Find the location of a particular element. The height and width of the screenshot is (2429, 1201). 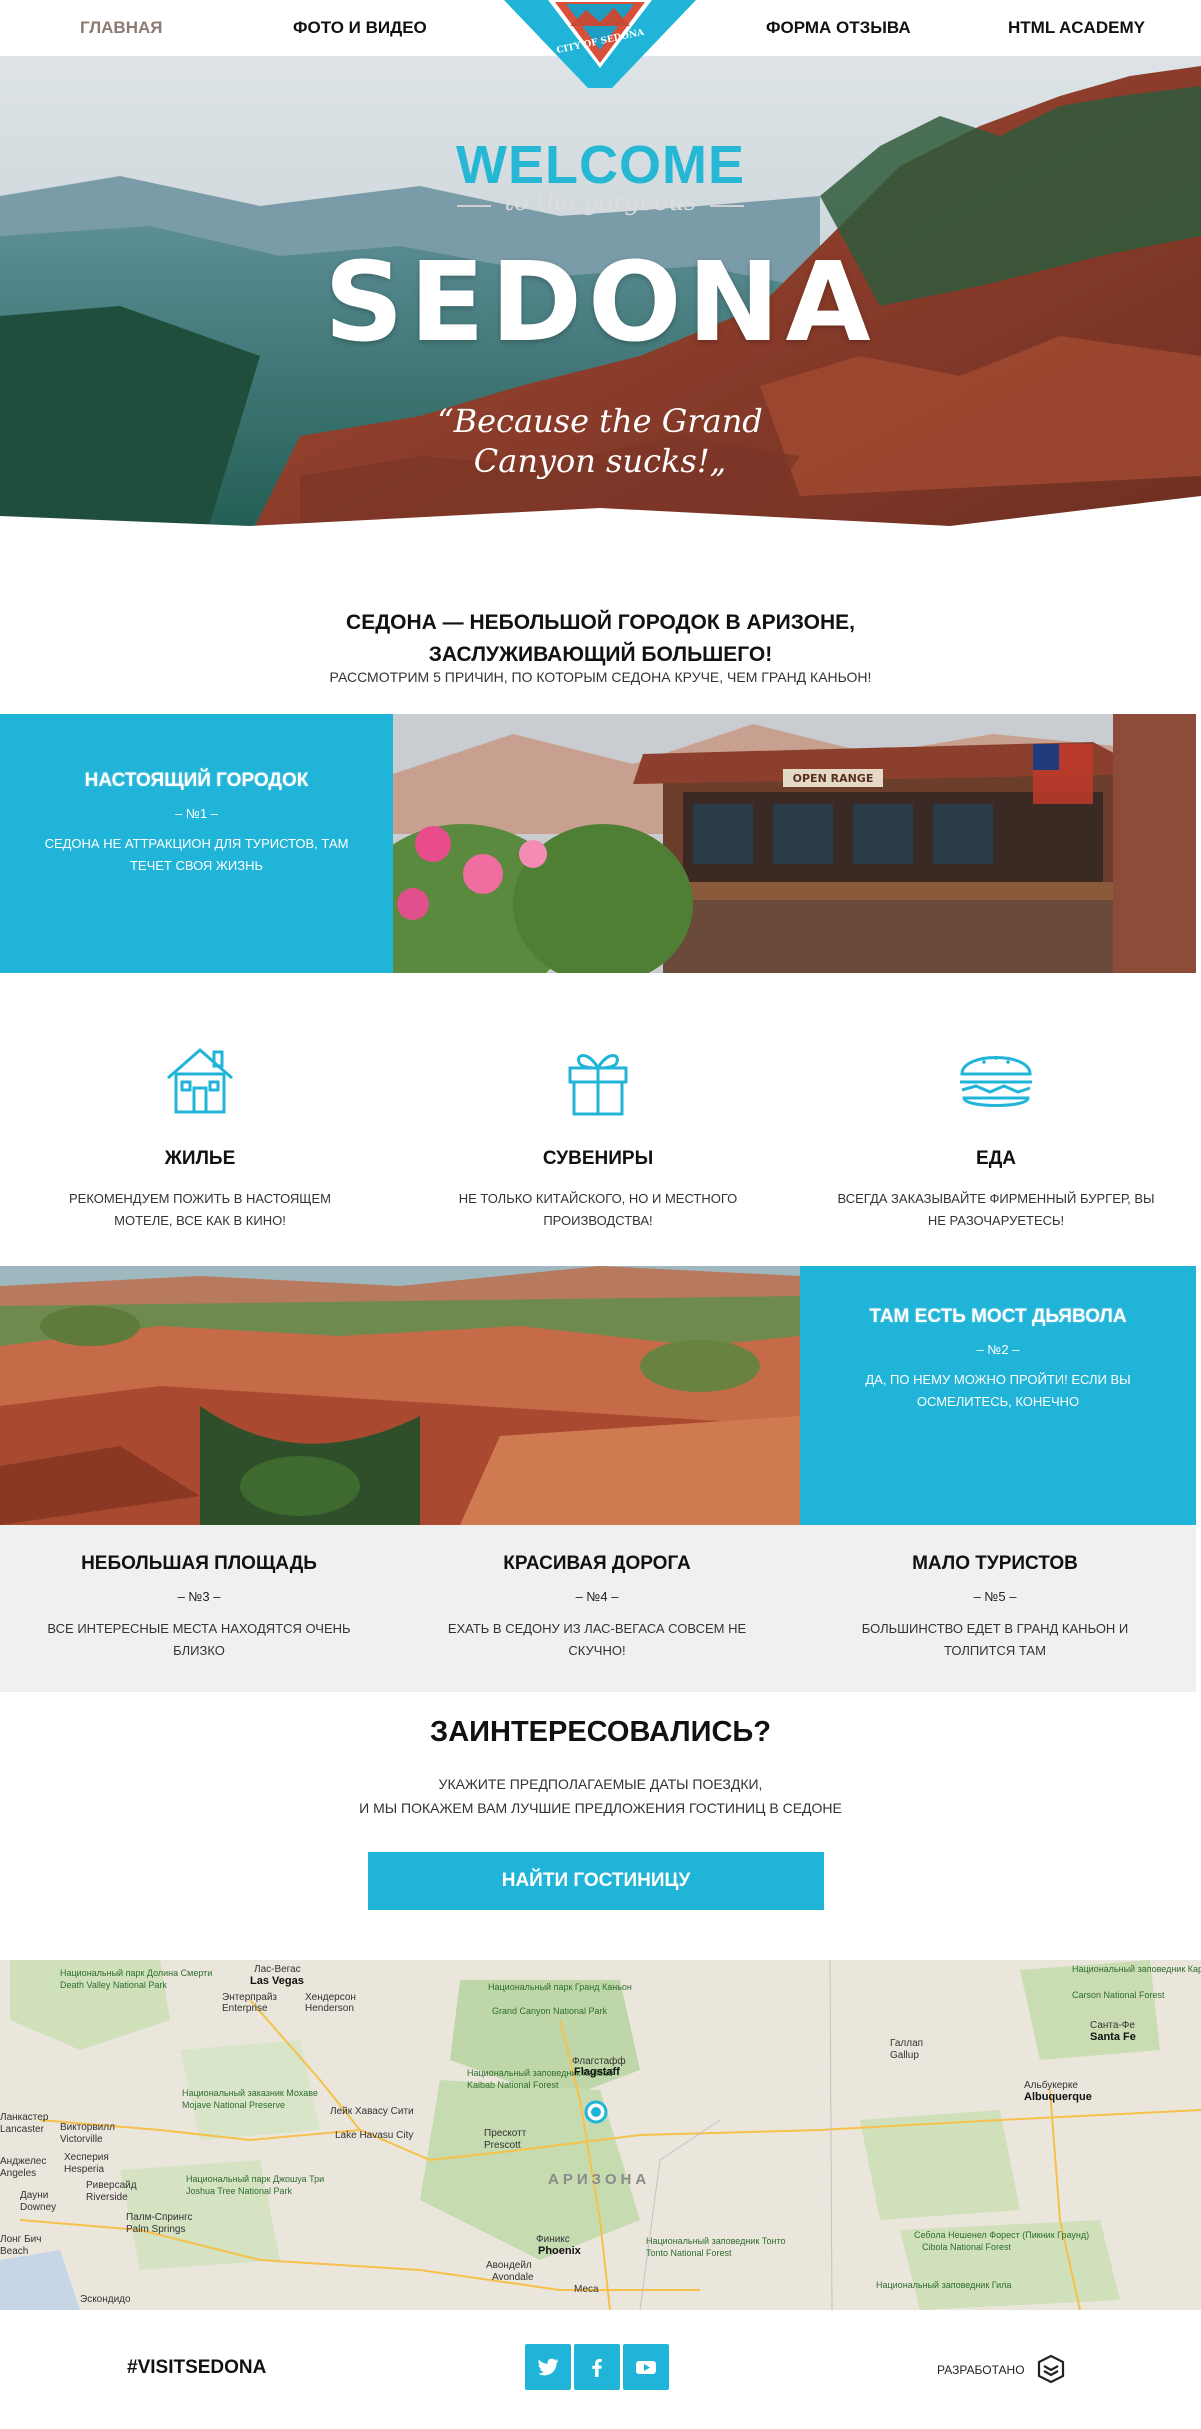

map-label: Национальный парк Джошуа Три is located at coordinates (255, 2179).